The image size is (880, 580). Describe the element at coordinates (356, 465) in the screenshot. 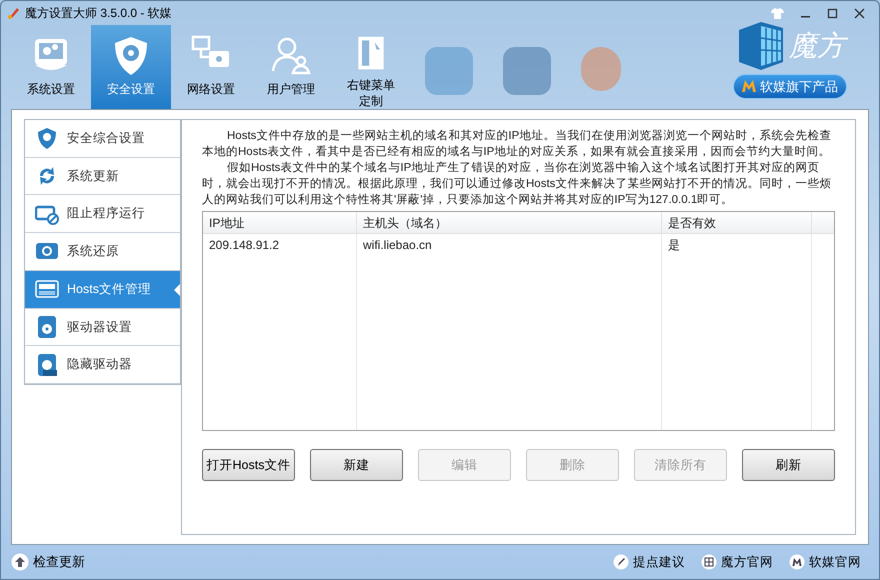

I see `action-button: 新建` at that location.